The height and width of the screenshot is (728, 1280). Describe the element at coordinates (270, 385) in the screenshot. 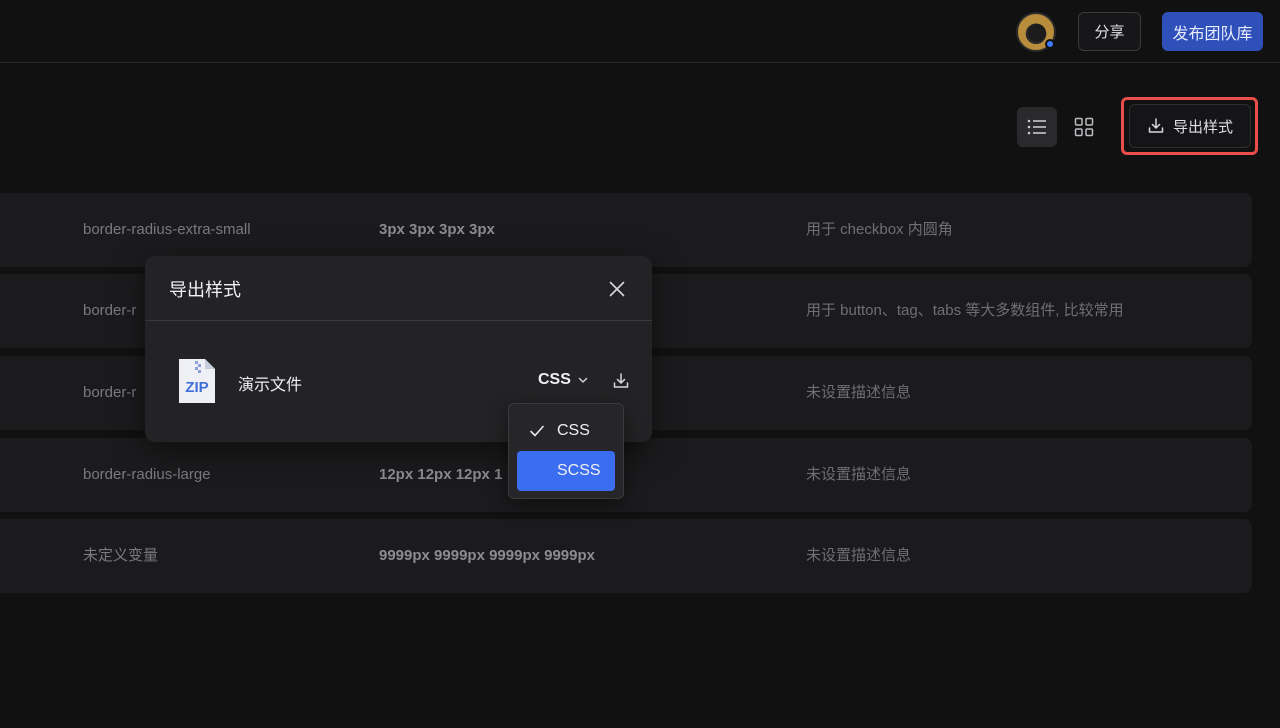

I see `file-name: 演示文件` at that location.